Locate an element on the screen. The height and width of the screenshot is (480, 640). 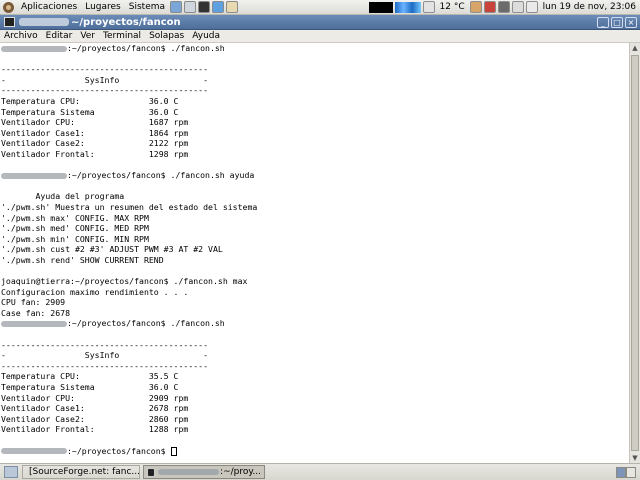
minimize-button: _ is located at coordinates (603, 22).